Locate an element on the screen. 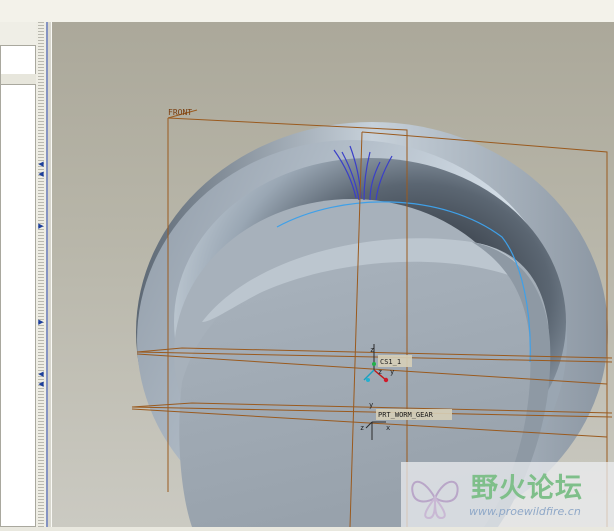 This screenshot has width=614, height=531. forum-watermark: 野火论坛 www.proewildfire.cn is located at coordinates (507, 494).